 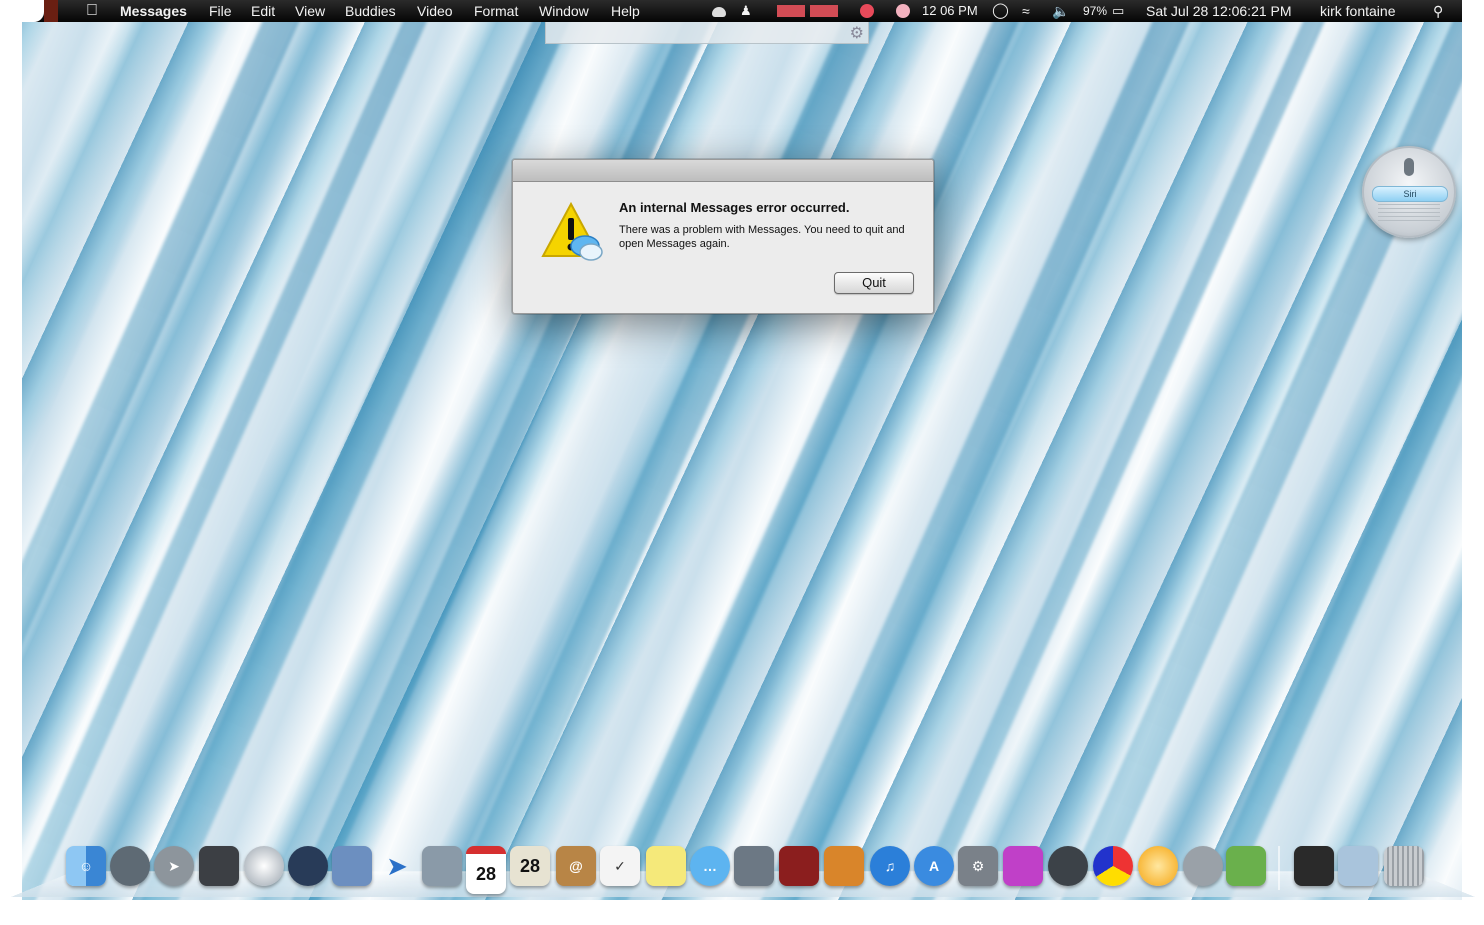 What do you see at coordinates (86, 866) in the screenshot?
I see `finder-icon: ☺` at bounding box center [86, 866].